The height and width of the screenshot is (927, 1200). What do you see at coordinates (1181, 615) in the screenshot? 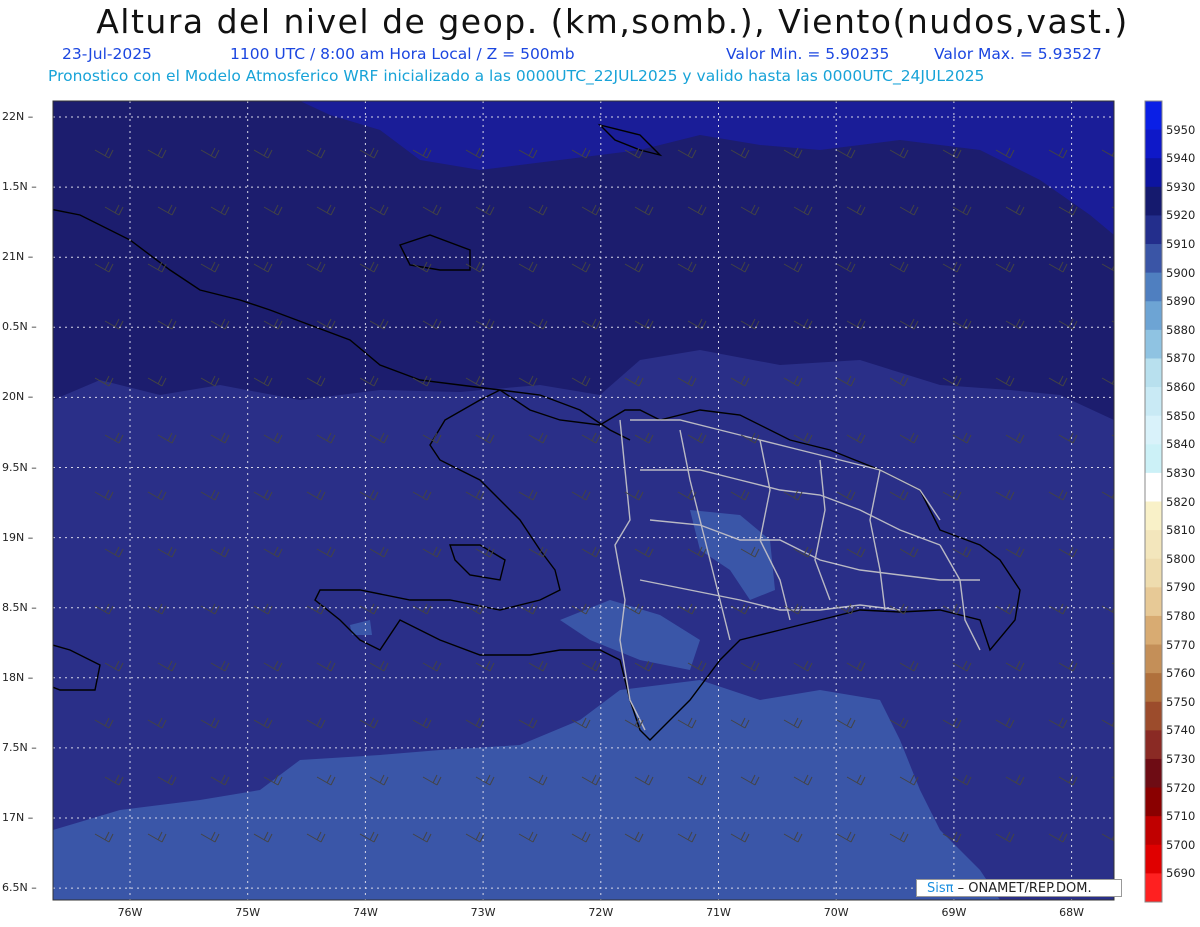
I see `colorbar-label: 5780` at bounding box center [1181, 615].